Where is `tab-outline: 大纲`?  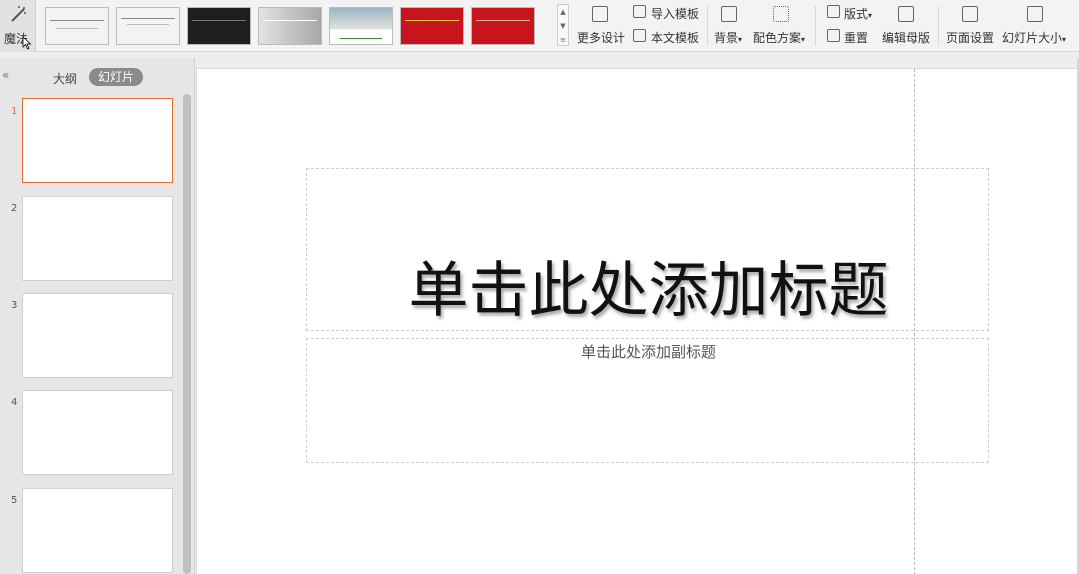 tab-outline: 大纲 is located at coordinates (65, 78).